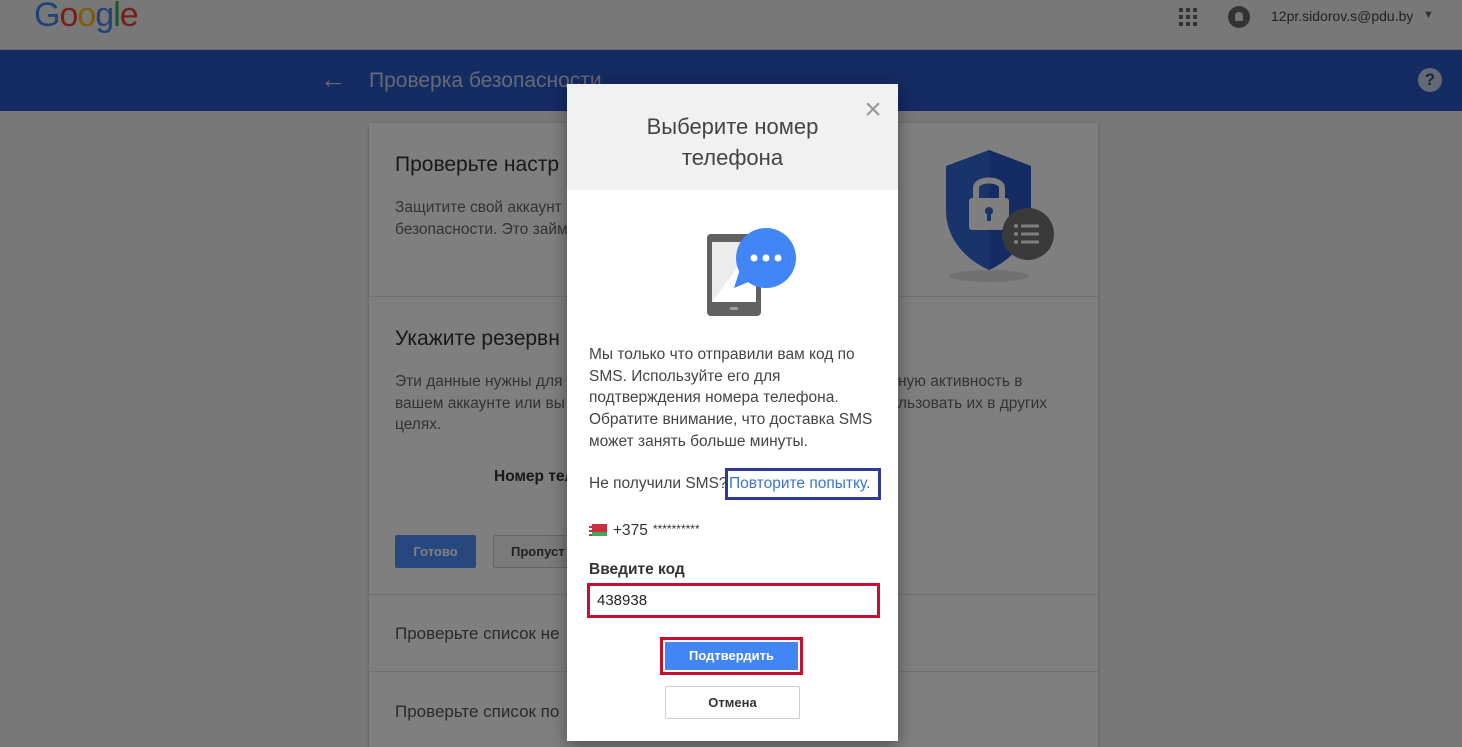 This screenshot has height=747, width=1462. Describe the element at coordinates (803, 484) in the screenshot. I see `resend-code-link: Повторите попытку.` at that location.